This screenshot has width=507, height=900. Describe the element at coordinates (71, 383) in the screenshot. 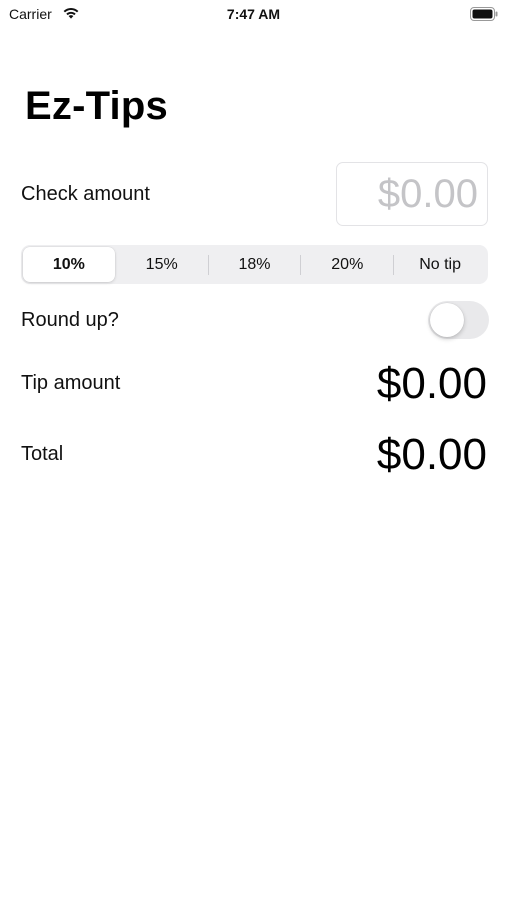

I see `tip-amount-label: Tip amount` at that location.